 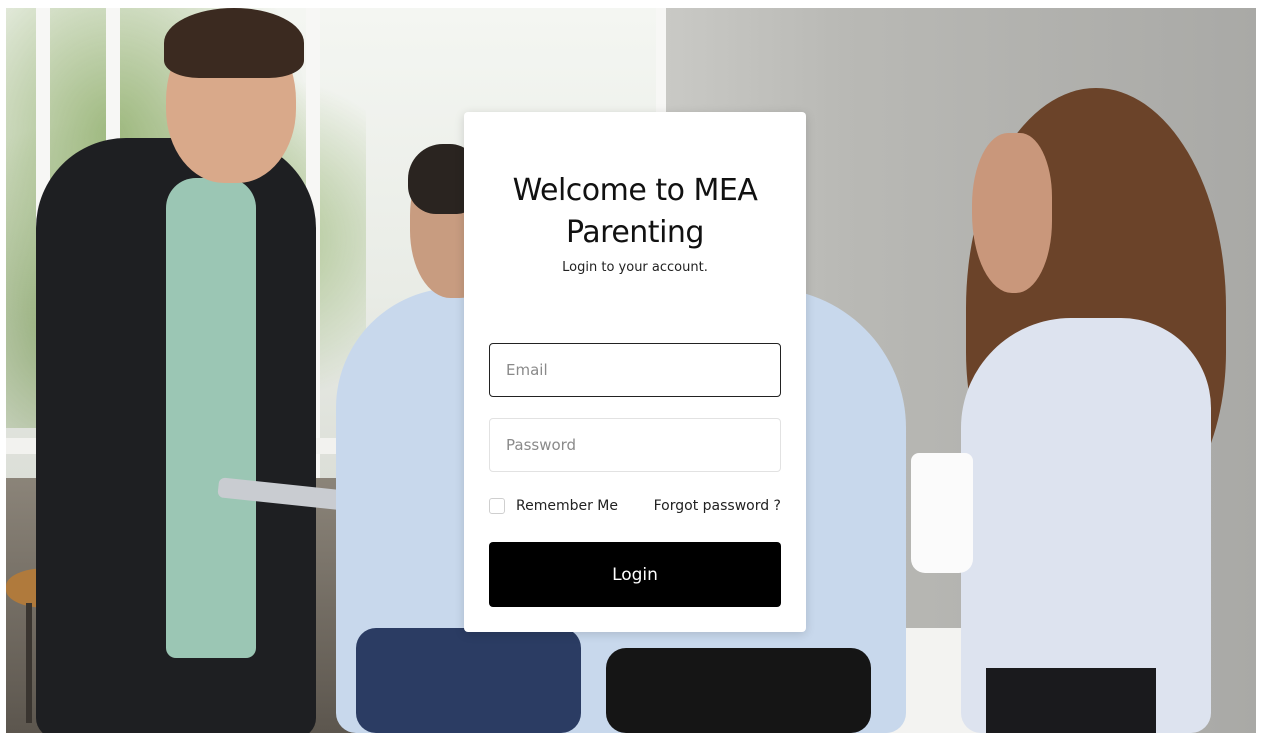 I want to click on person-right-face, so click(x=1012, y=213).